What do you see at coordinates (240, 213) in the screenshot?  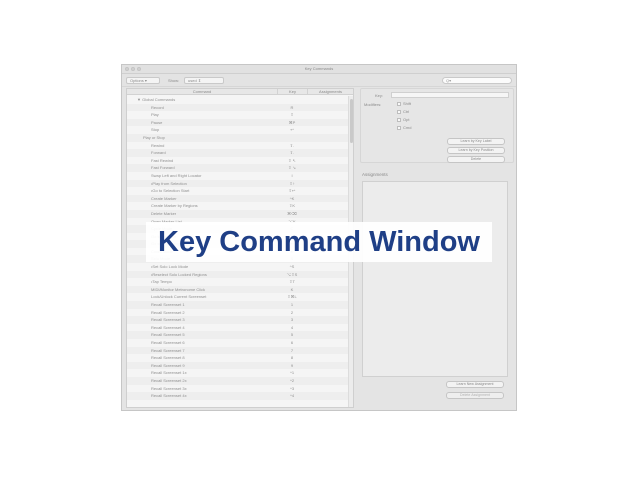 I see `command-row: Delete Marker ⌘⌫` at bounding box center [240, 213].